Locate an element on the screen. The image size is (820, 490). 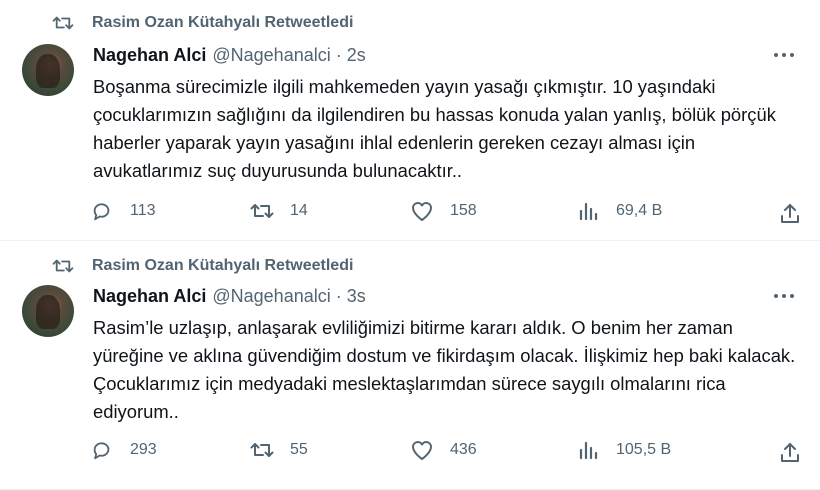
tweet-actions: 113 14 158 69,4 B is located at coordinates (446, 213).